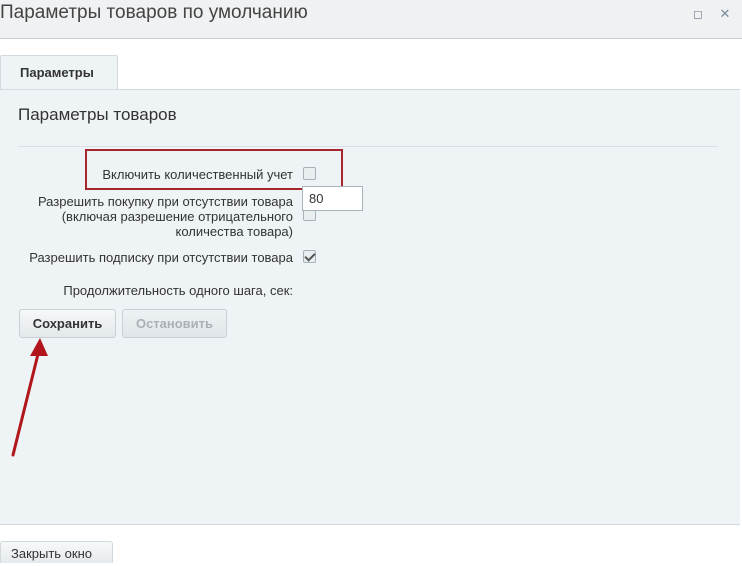  I want to click on pointer-arrow, so click(29, 397).